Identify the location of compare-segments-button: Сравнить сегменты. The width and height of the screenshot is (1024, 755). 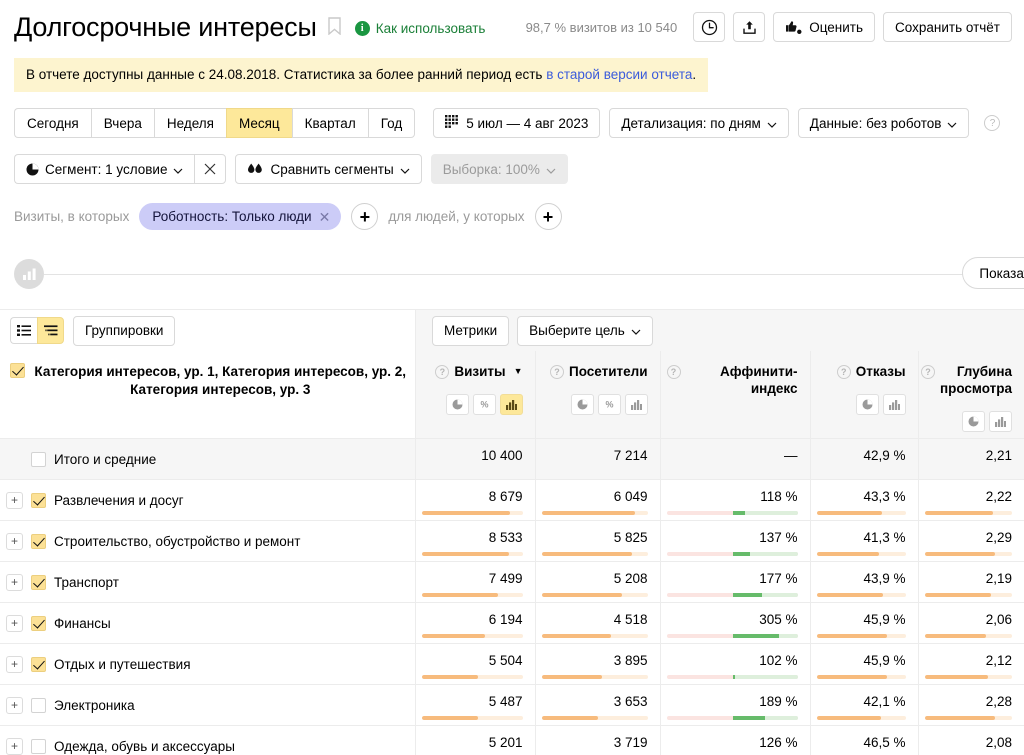
(328, 169).